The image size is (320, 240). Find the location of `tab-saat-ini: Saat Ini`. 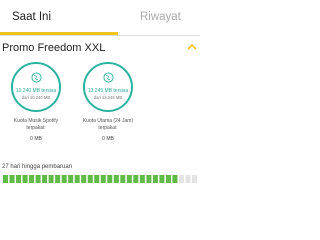

tab-saat-ini: Saat Ini is located at coordinates (31, 17).